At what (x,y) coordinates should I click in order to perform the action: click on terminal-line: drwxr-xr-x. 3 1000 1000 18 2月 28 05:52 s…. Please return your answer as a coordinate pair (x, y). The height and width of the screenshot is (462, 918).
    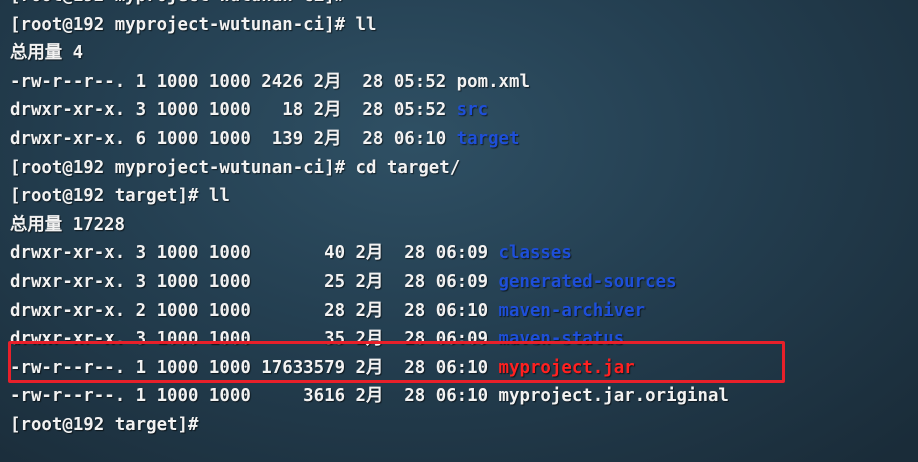
    Looking at the image, I should click on (369, 110).